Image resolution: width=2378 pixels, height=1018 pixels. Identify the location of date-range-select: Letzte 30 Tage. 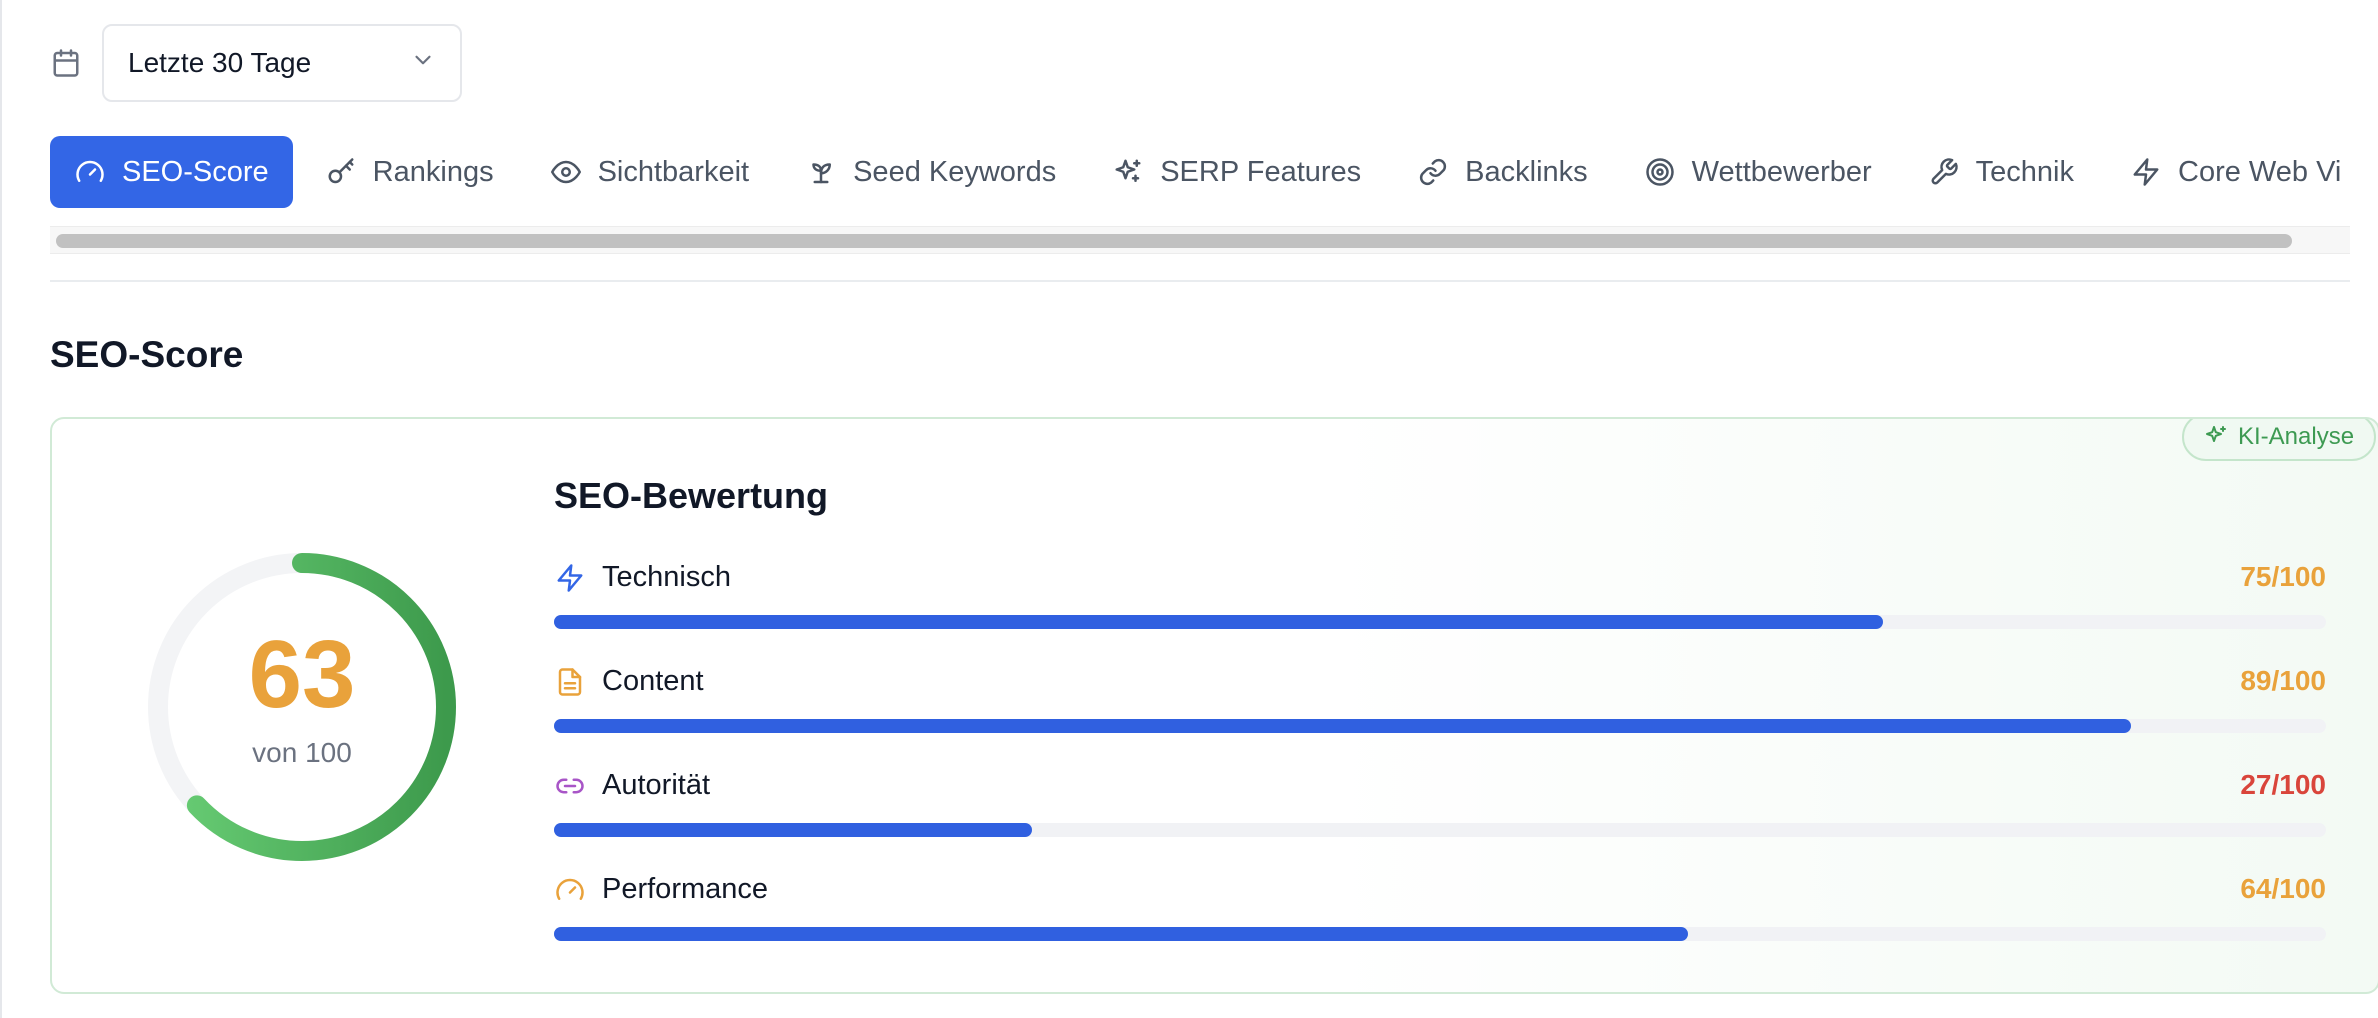
(282, 63).